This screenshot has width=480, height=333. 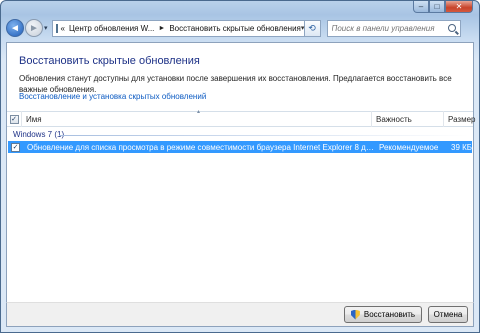 What do you see at coordinates (46, 28) in the screenshot?
I see `recent-pages-dropdown: ▾` at bounding box center [46, 28].